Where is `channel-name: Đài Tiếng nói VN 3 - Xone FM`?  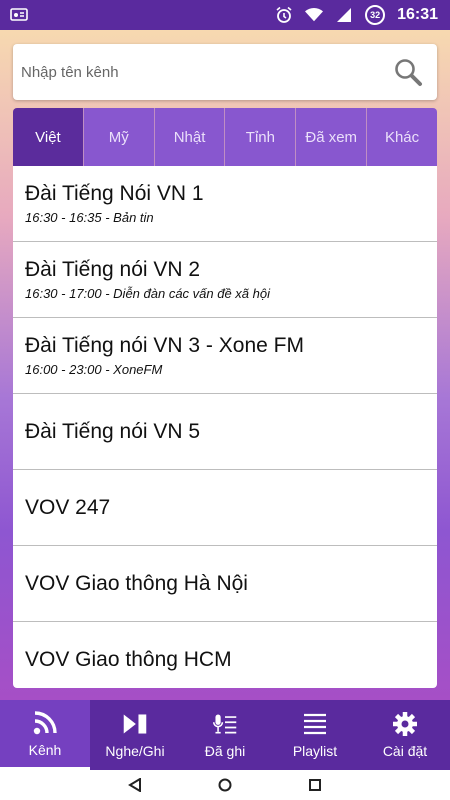
channel-name: Đài Tiếng nói VN 3 - Xone FM is located at coordinates (164, 345).